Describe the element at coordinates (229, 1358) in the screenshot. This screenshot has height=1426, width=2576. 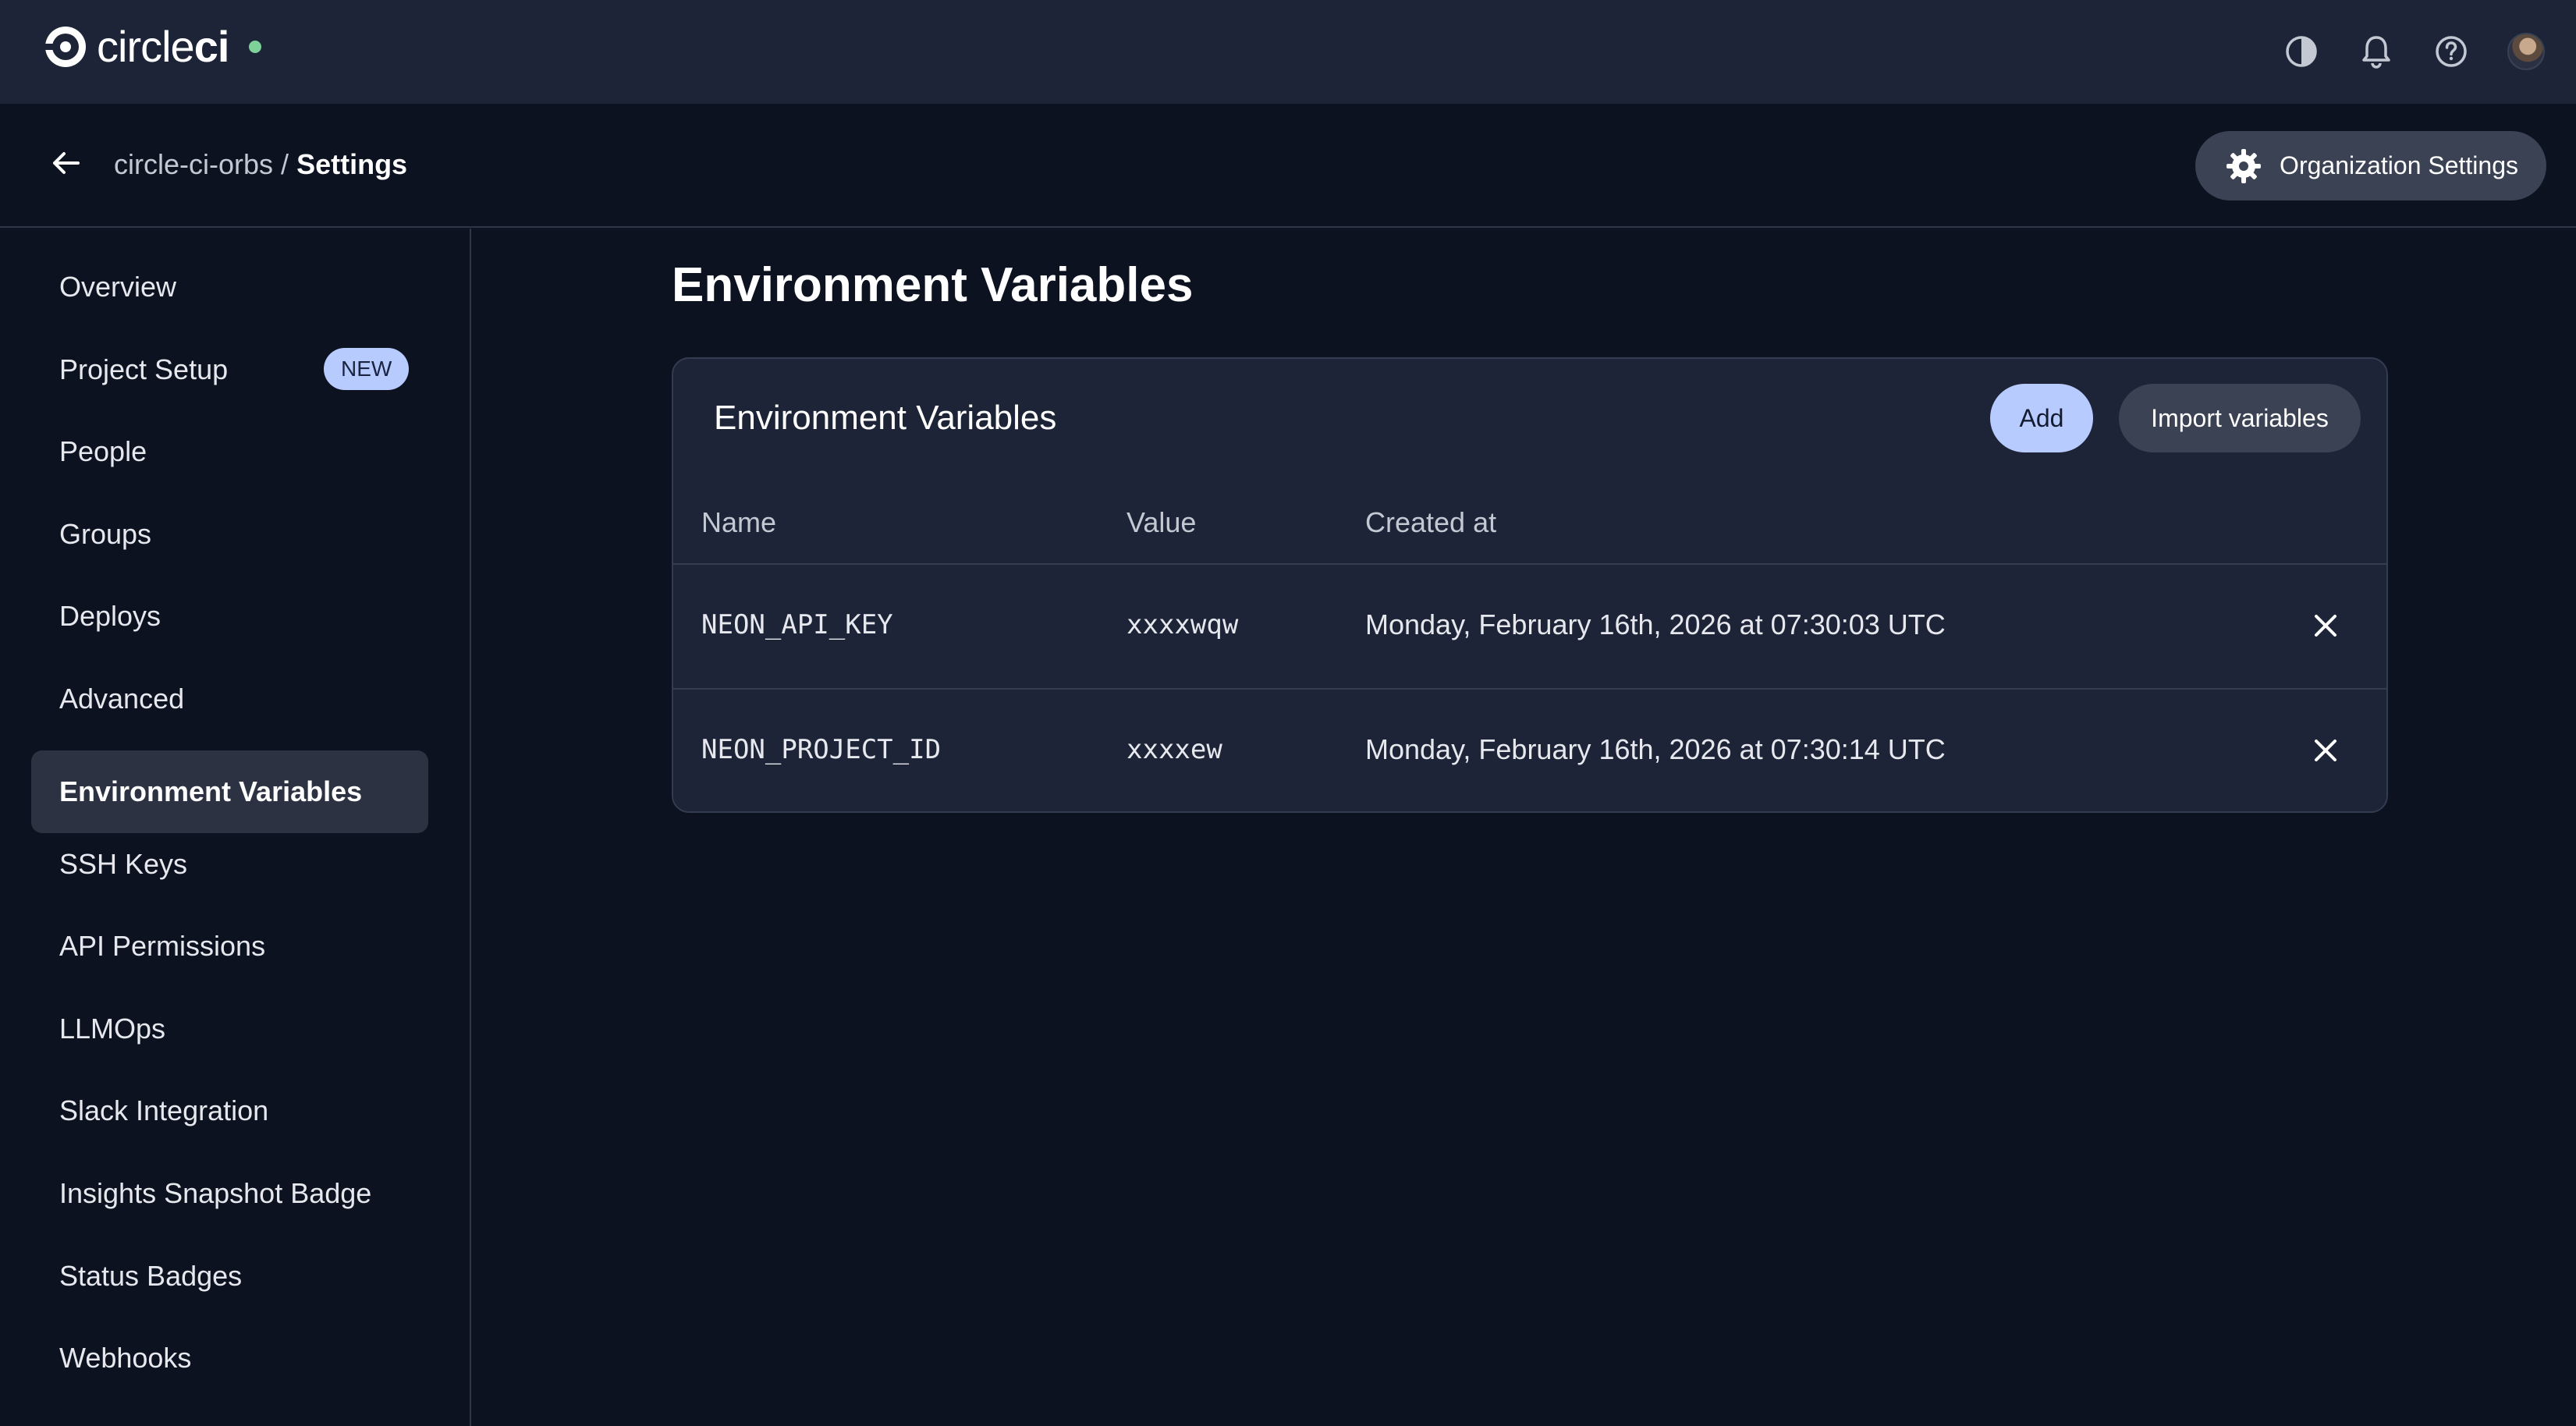
I see `sidebar-item-webhooks: Webhooks` at that location.